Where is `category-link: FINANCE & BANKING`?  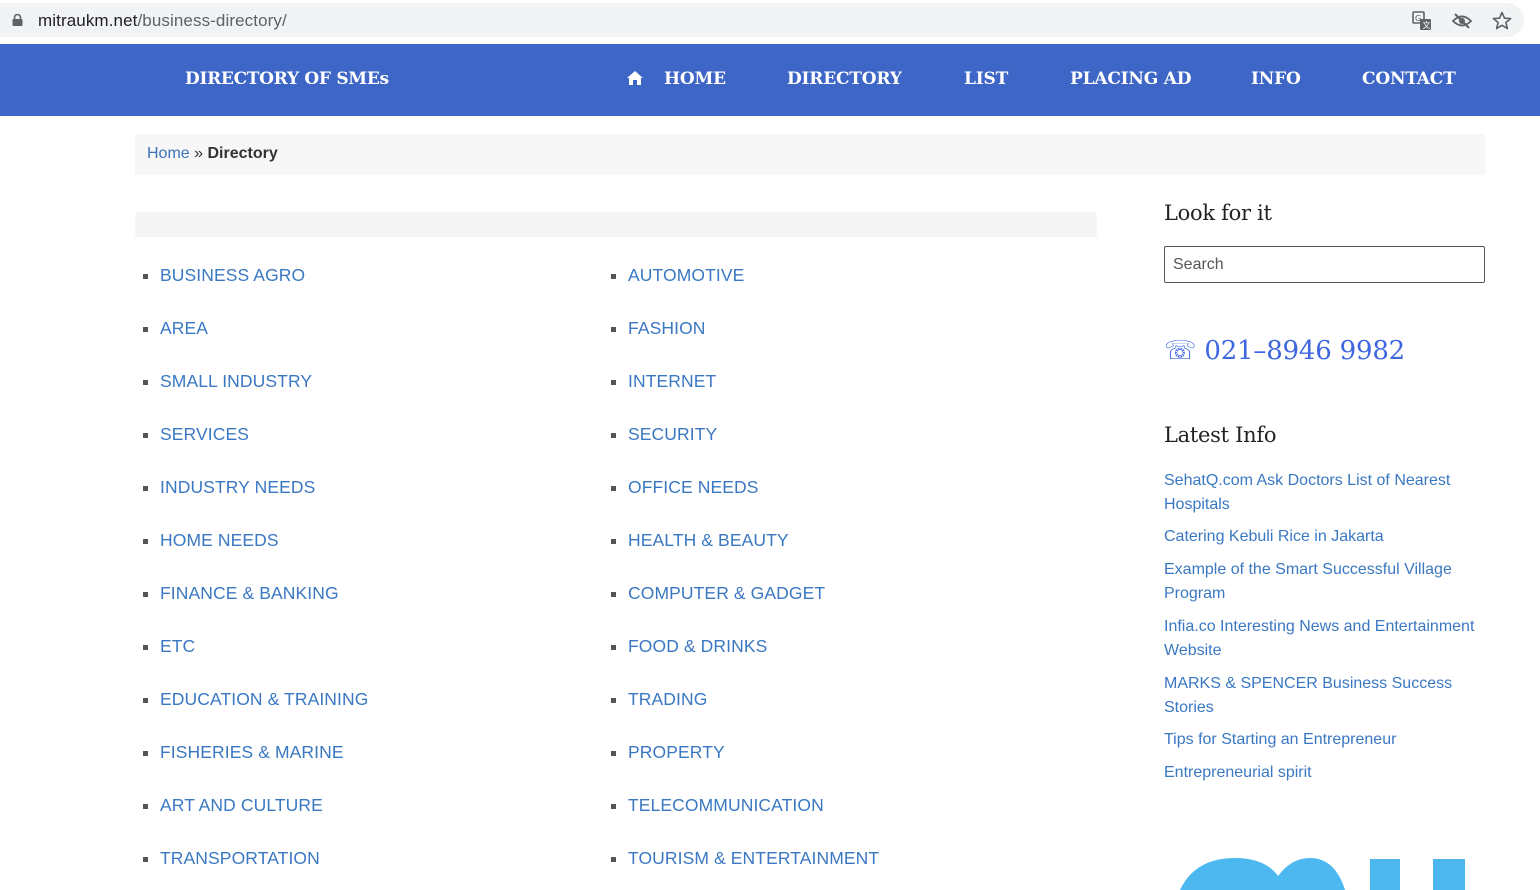
category-link: FINANCE & BANKING is located at coordinates (249, 593).